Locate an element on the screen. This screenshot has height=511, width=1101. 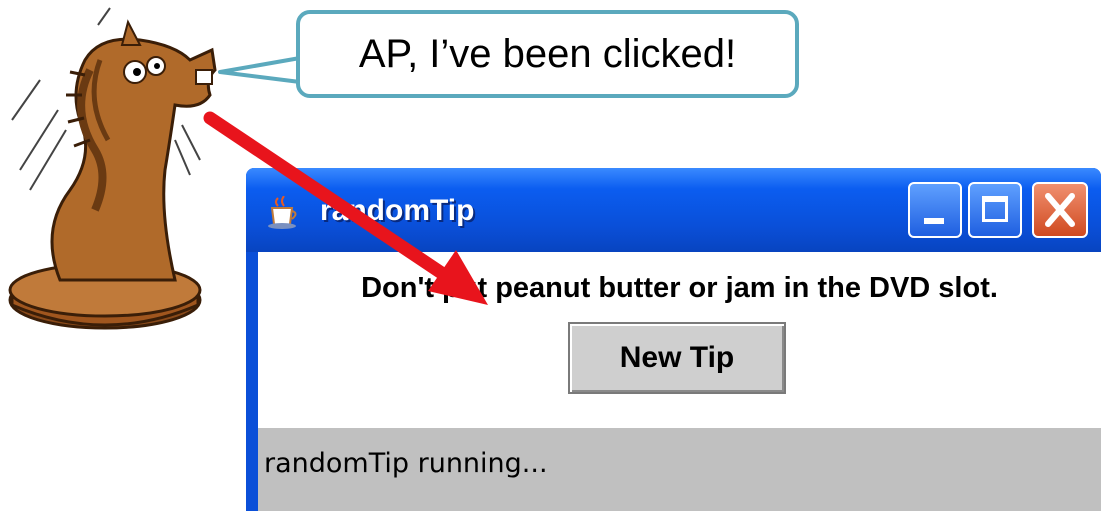
knight-character-image is located at coordinates (112, 168).